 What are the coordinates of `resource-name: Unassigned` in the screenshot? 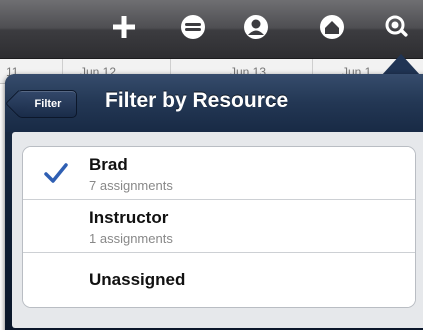 It's located at (137, 279).